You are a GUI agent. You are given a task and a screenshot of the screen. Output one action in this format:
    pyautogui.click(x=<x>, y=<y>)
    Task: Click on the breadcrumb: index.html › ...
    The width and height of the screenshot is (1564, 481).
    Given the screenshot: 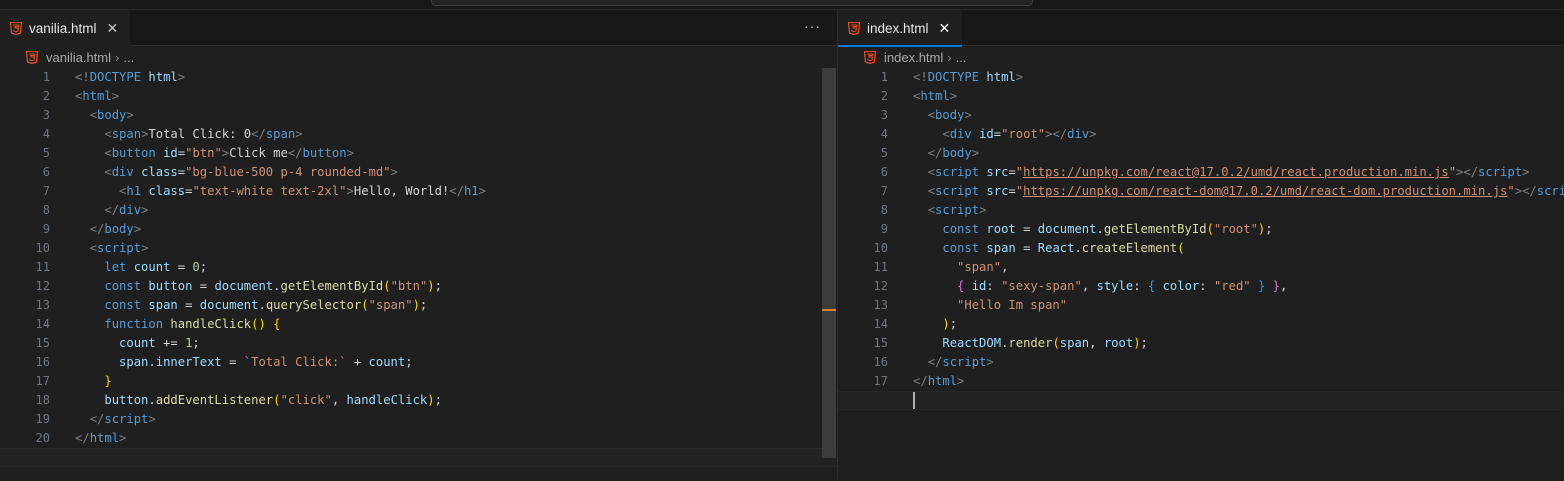 What is the action you would take?
    pyautogui.click(x=1201, y=57)
    